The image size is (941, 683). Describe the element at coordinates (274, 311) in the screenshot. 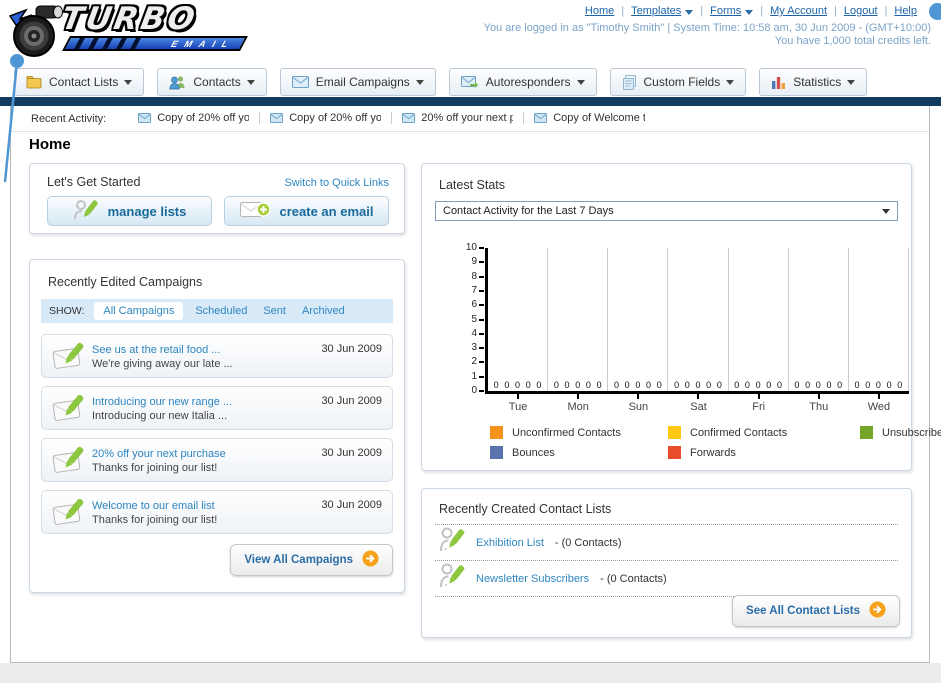

I see `filter-sent: Sent` at that location.